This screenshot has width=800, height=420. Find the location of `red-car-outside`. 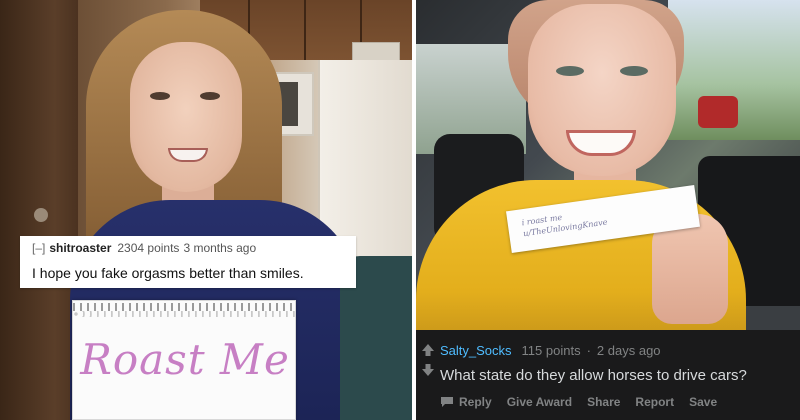

red-car-outside is located at coordinates (718, 112).